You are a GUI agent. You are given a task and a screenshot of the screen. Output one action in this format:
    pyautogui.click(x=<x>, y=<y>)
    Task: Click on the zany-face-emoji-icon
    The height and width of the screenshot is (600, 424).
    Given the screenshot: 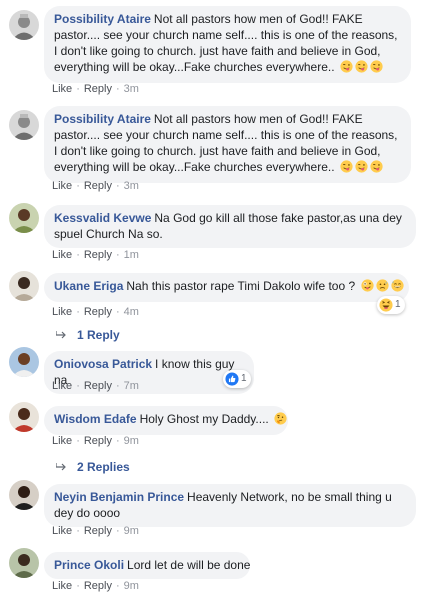 What is the action you would take?
    pyautogui.click(x=367, y=287)
    